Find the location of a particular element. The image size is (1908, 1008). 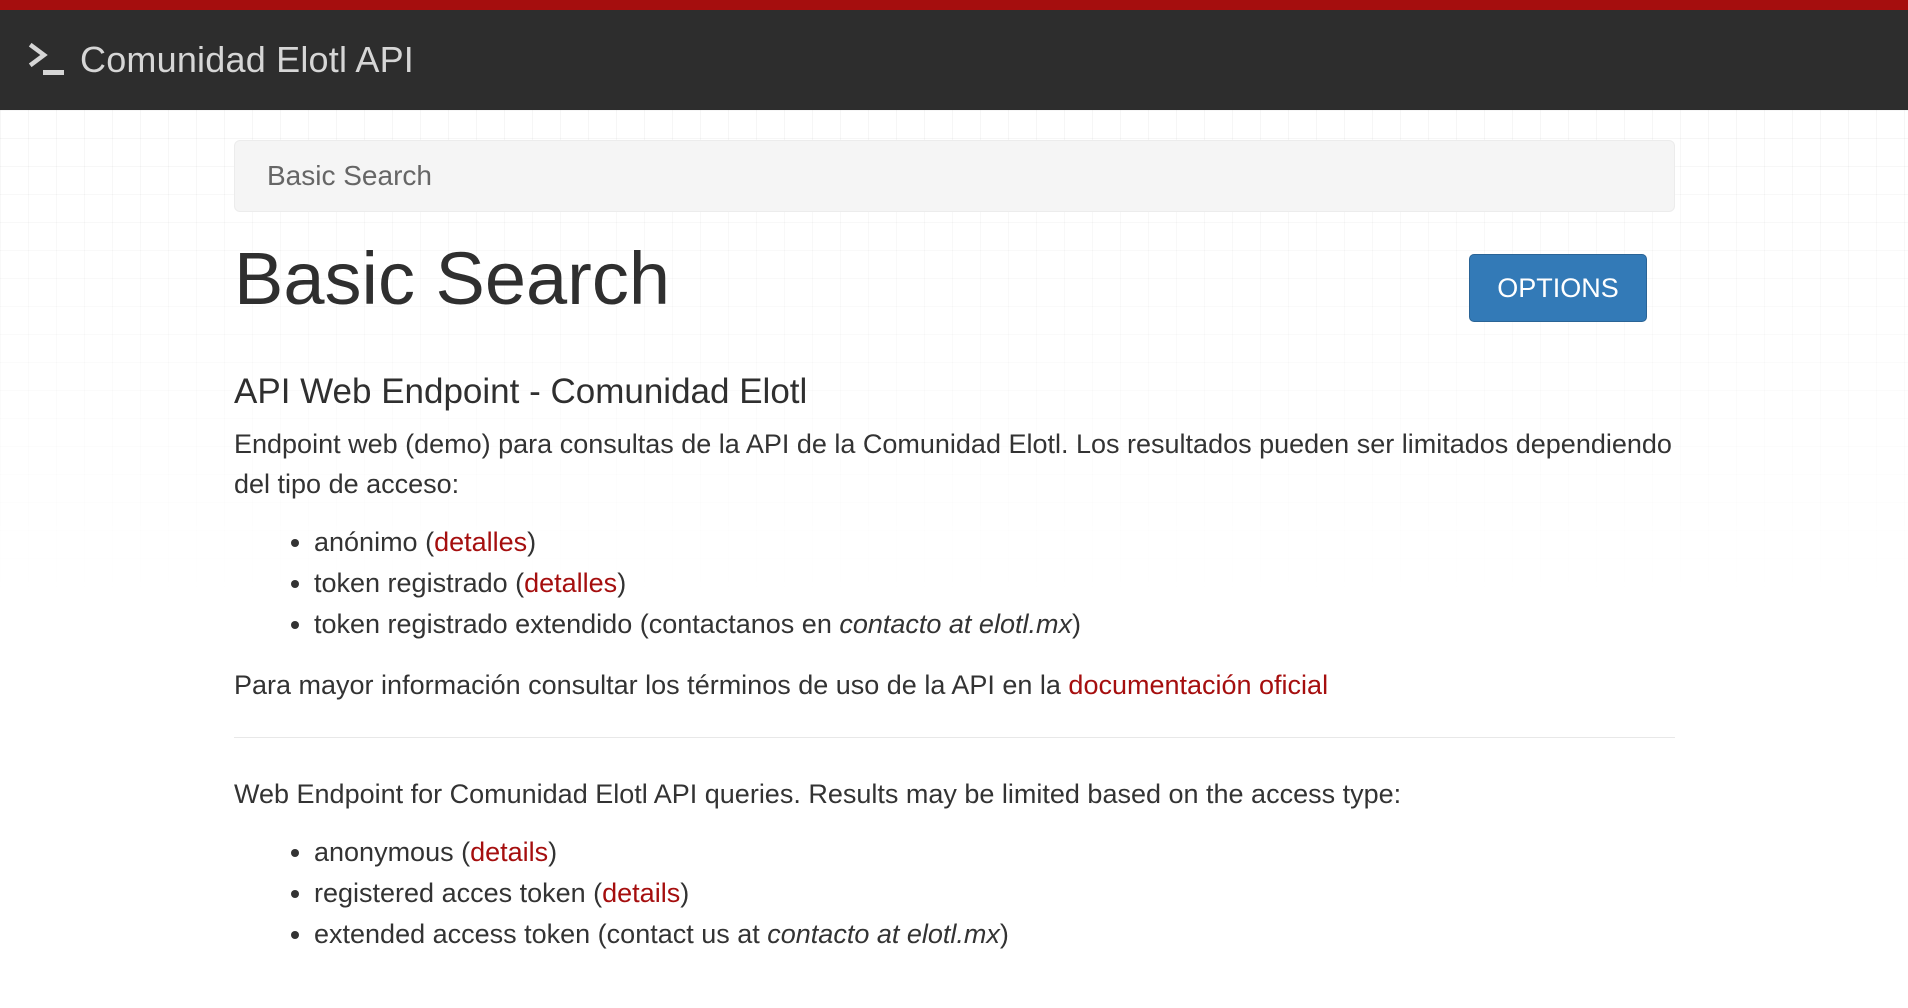

list-item: registered acces token (details) is located at coordinates (994, 893).